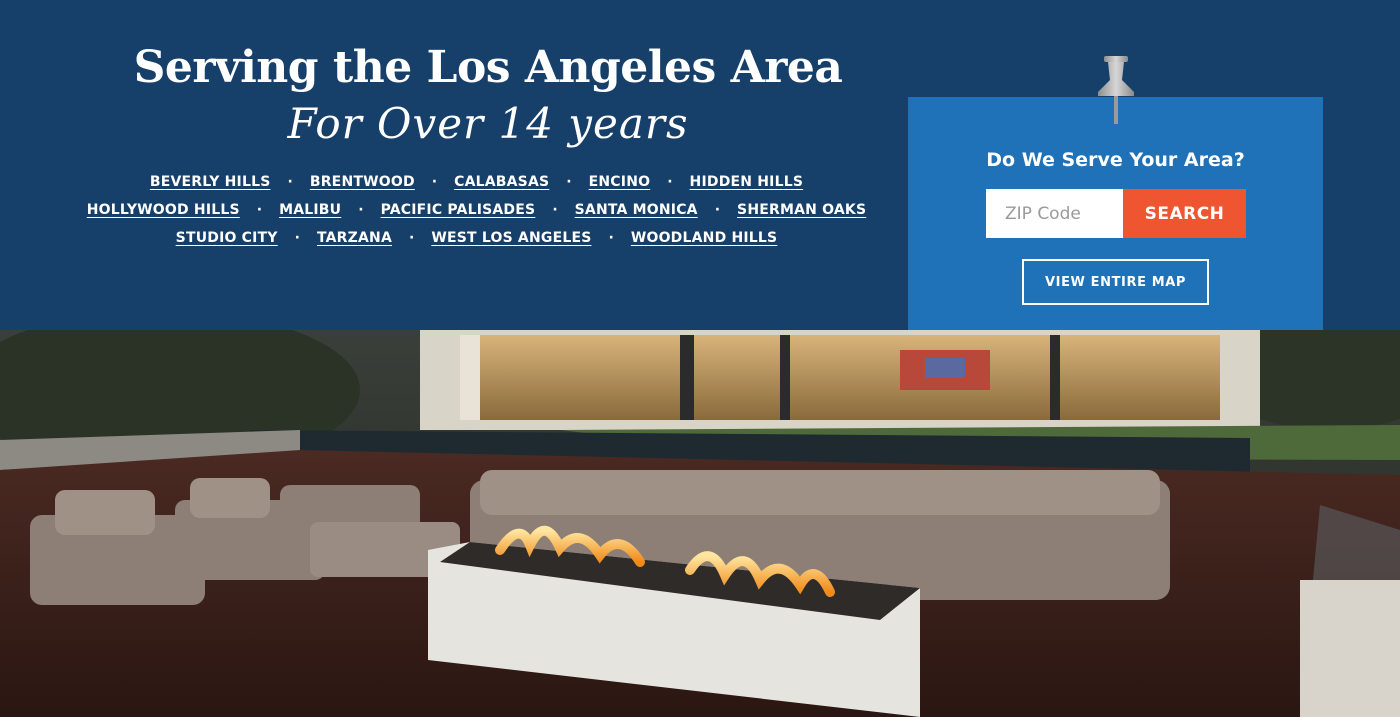  What do you see at coordinates (1115, 282) in the screenshot?
I see `view-entire-map-button: VIEW ENTIRE MAP` at bounding box center [1115, 282].